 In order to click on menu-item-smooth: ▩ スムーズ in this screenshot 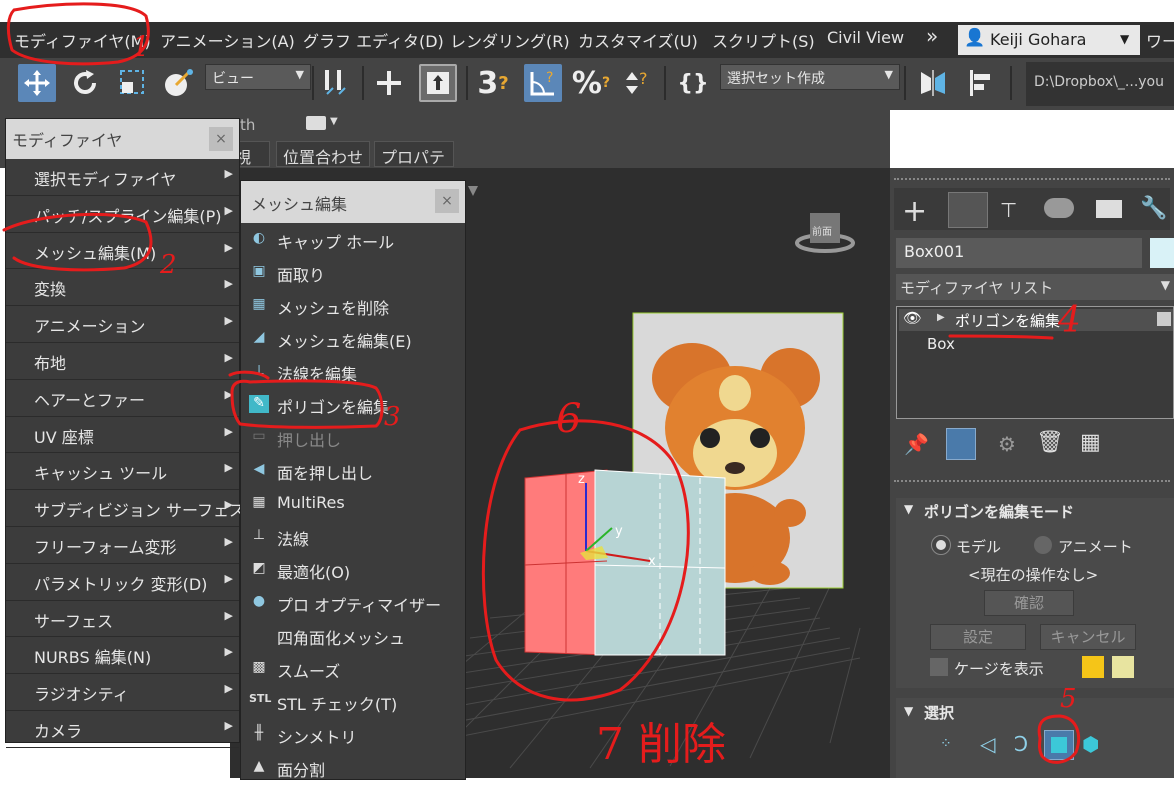, I will do `click(353, 668)`.